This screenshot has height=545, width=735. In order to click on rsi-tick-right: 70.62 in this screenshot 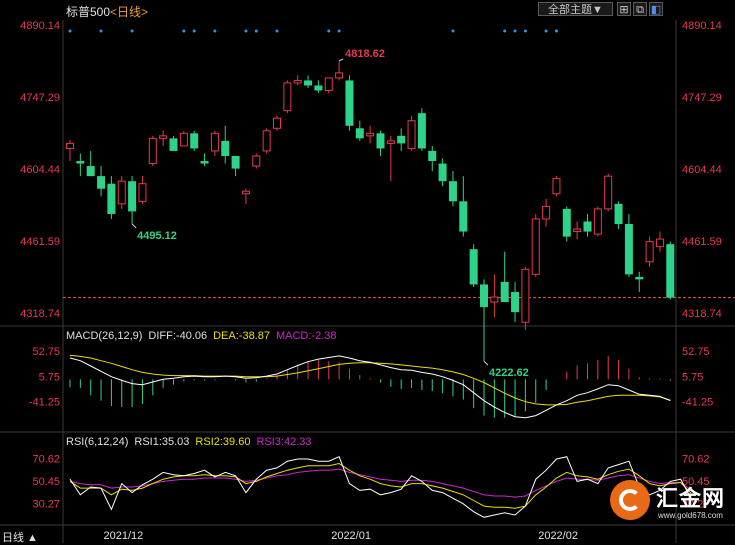, I will do `click(696, 459)`.